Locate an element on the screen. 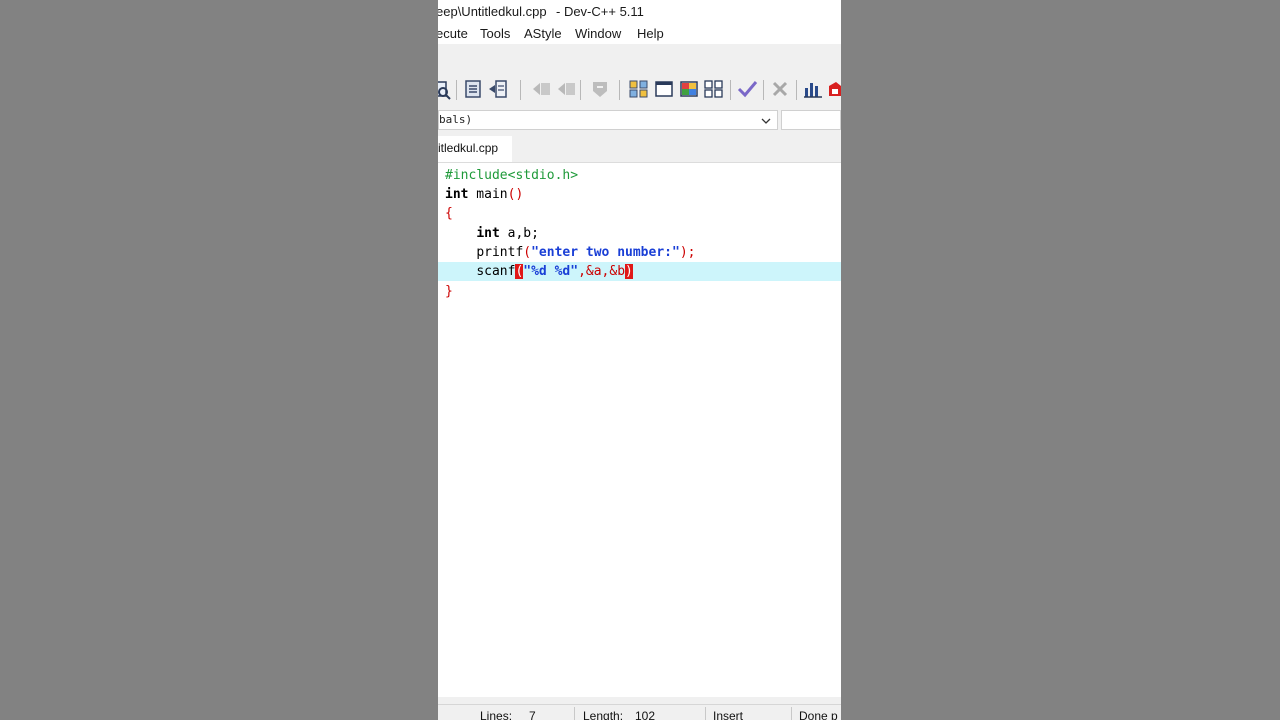 The height and width of the screenshot is (720, 1280). code-token-scanf: scanf is located at coordinates (496, 271).